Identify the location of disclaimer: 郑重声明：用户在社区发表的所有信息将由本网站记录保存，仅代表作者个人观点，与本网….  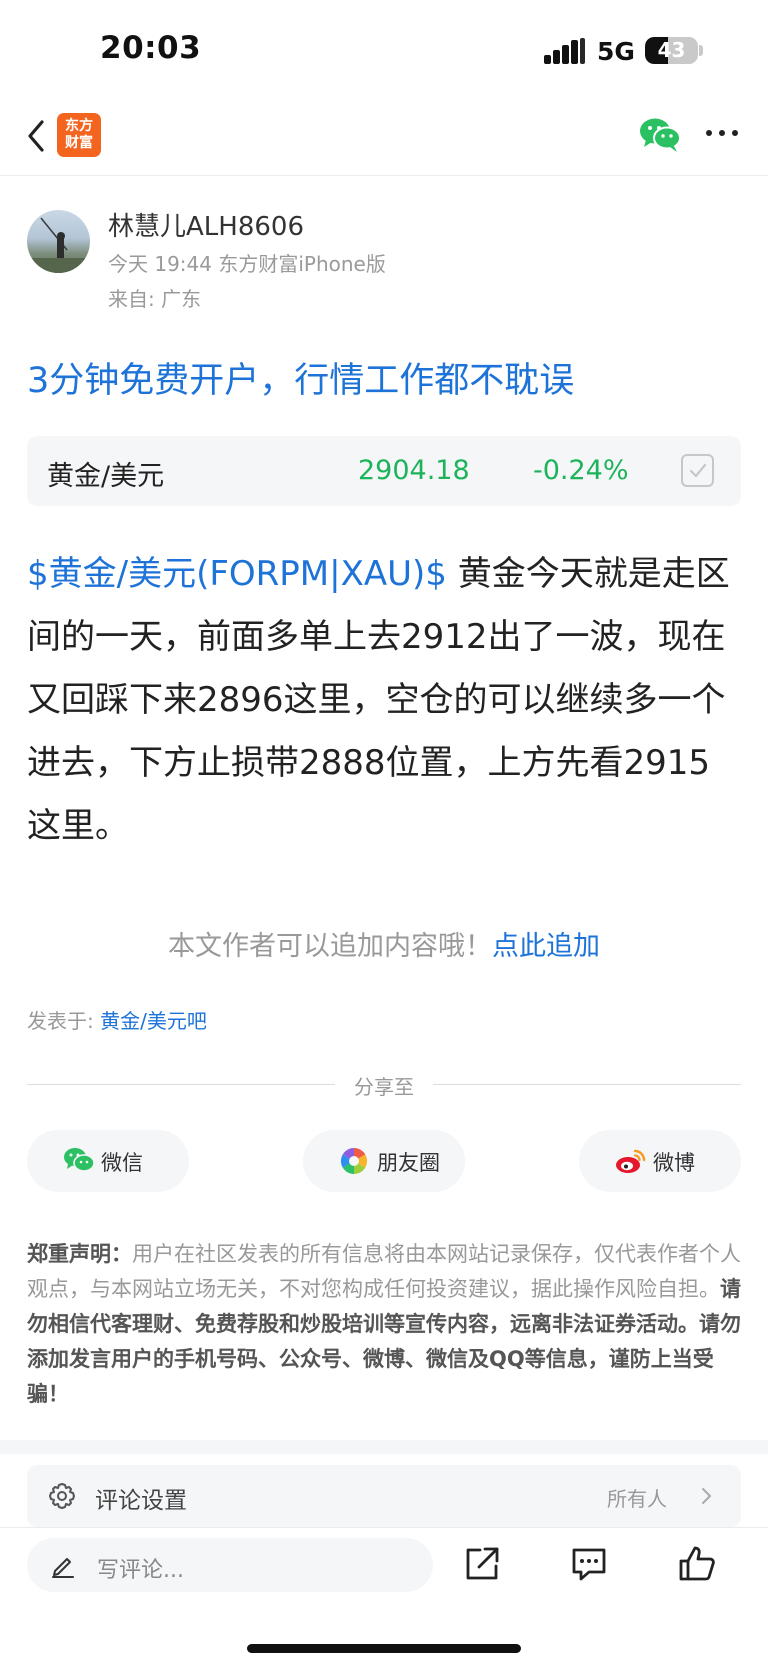
(385, 1324).